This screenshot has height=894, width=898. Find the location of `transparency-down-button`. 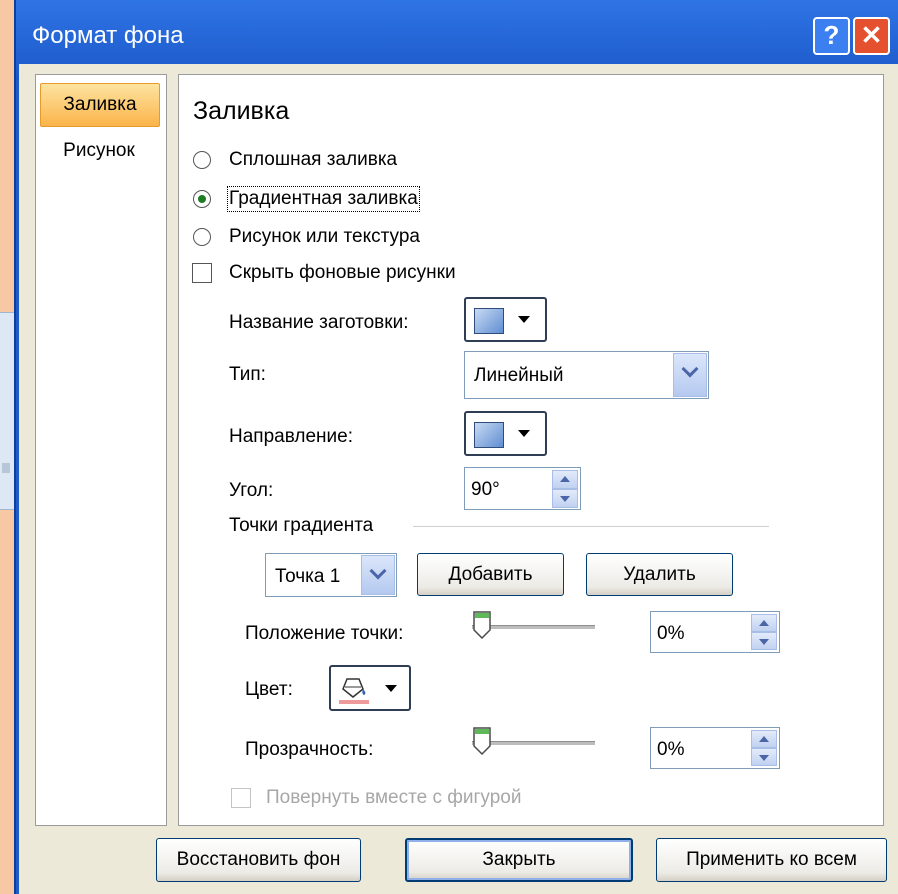

transparency-down-button is located at coordinates (764, 757).